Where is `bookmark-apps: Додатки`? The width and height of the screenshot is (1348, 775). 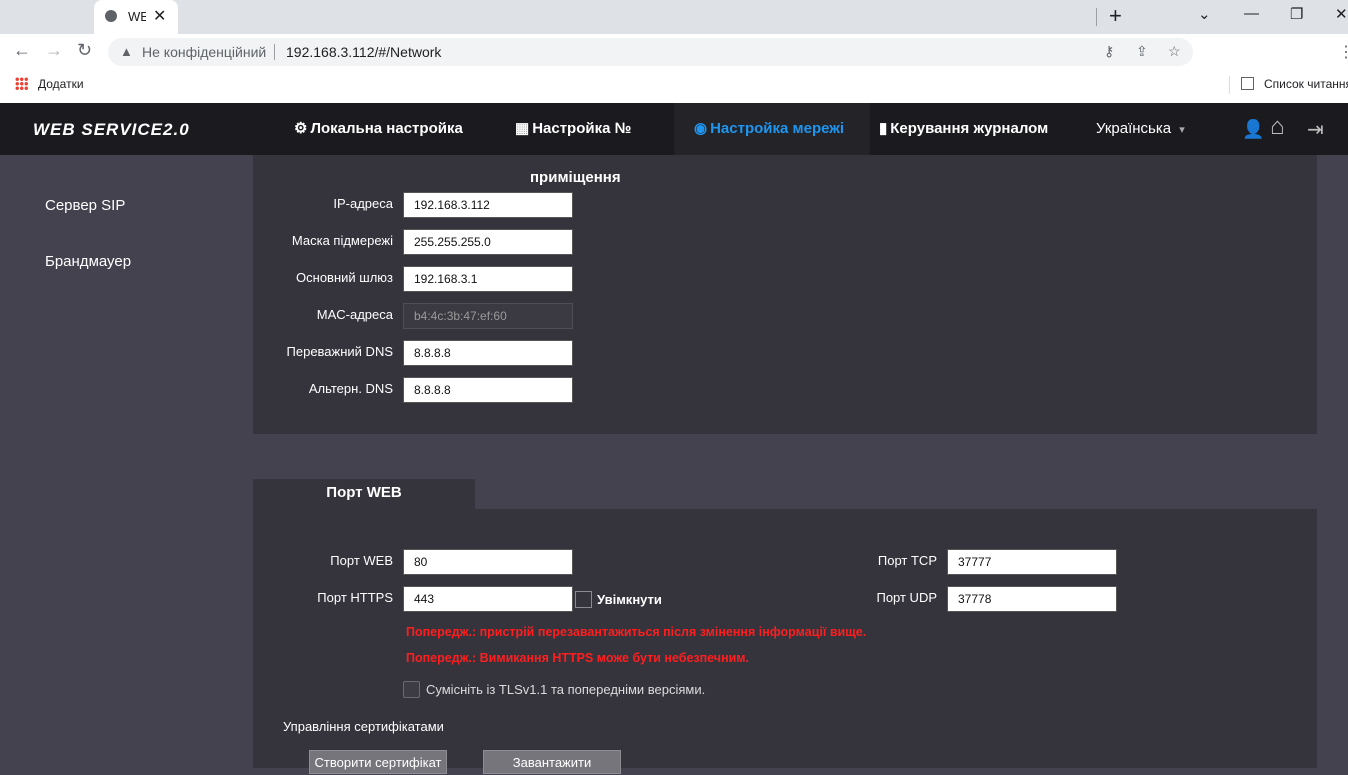 bookmark-apps: Додатки is located at coordinates (61, 84).